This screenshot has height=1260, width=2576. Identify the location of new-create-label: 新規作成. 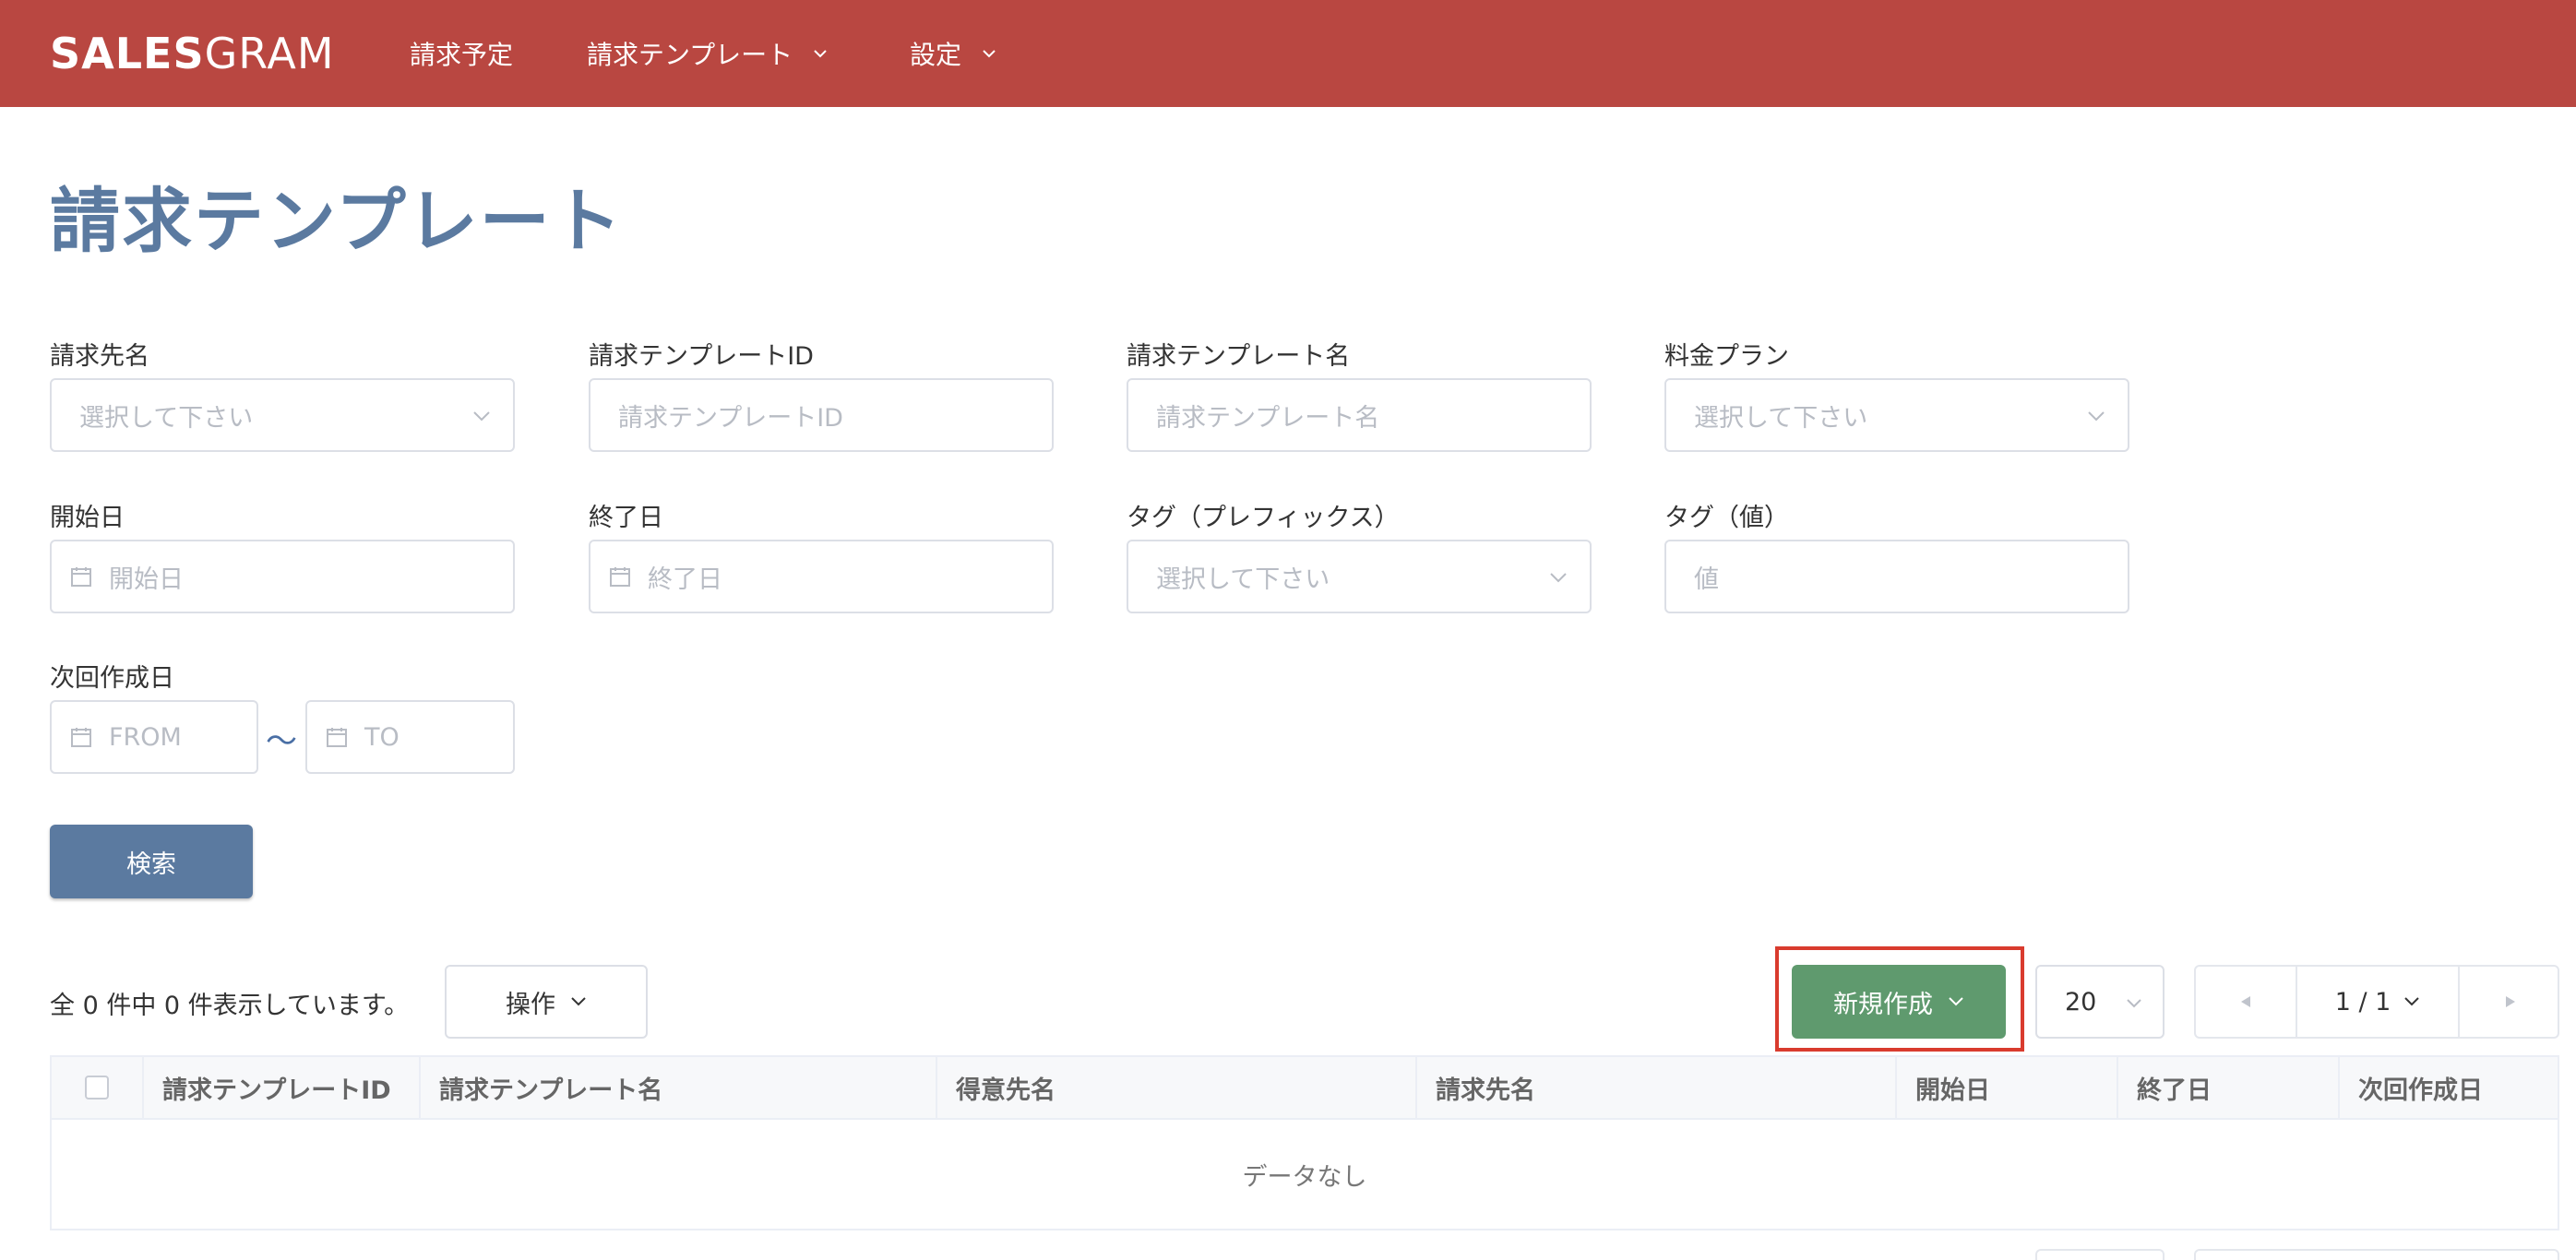
(1883, 1004).